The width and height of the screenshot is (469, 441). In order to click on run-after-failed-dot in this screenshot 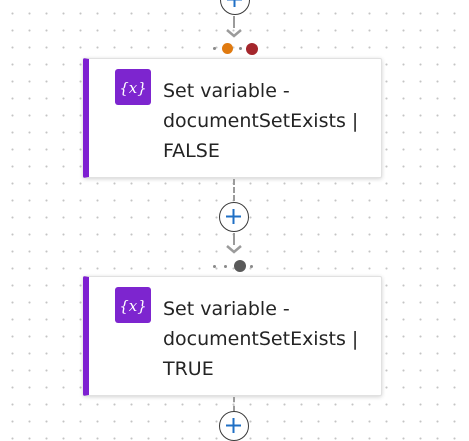, I will do `click(252, 49)`.